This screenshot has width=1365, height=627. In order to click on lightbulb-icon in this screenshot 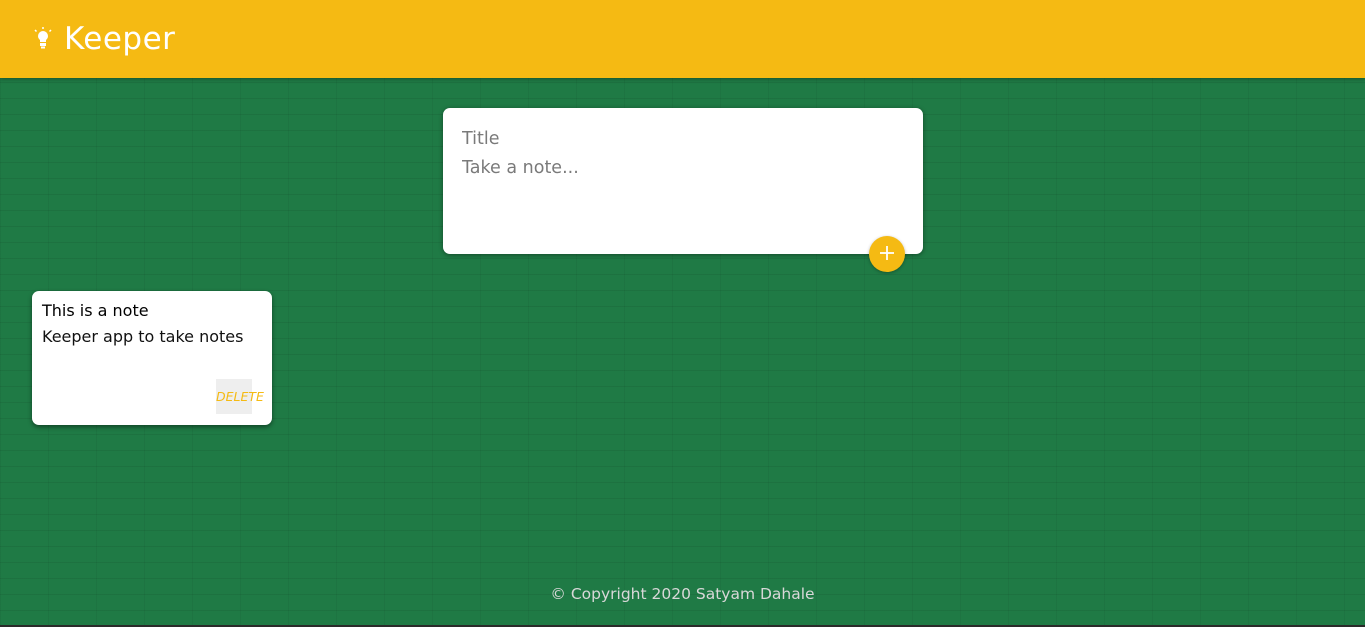, I will do `click(43, 39)`.